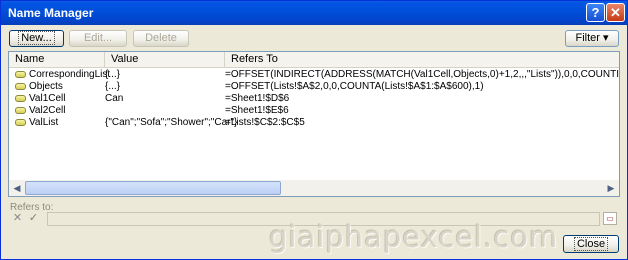 Image resolution: width=628 pixels, height=260 pixels. I want to click on table-row: Val2Cell =Sheet1!$E$6, so click(314, 111).